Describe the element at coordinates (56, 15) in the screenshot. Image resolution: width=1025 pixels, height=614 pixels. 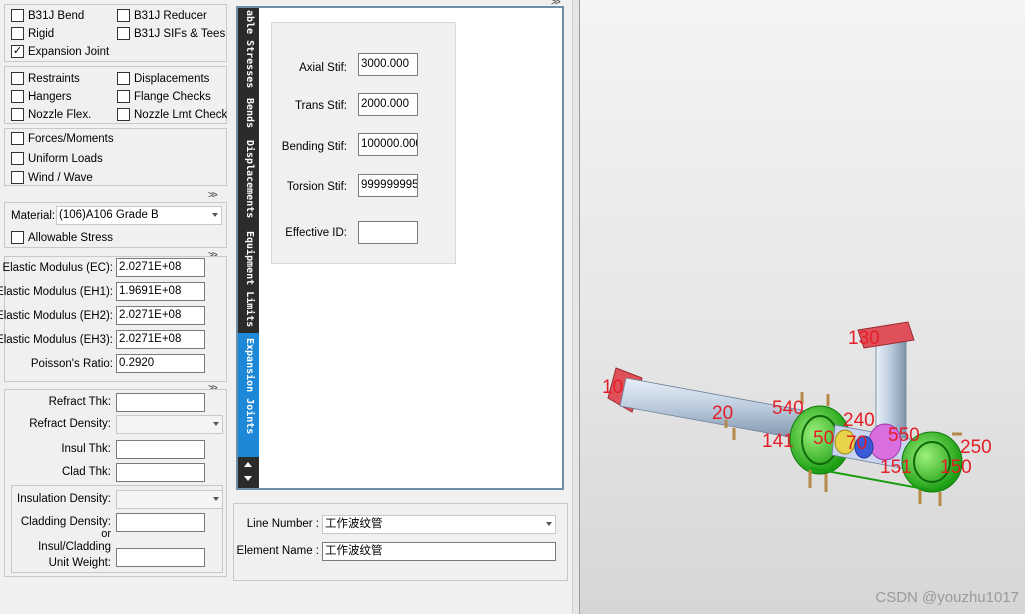
I see `checkbox-label: B31J Bend` at that location.